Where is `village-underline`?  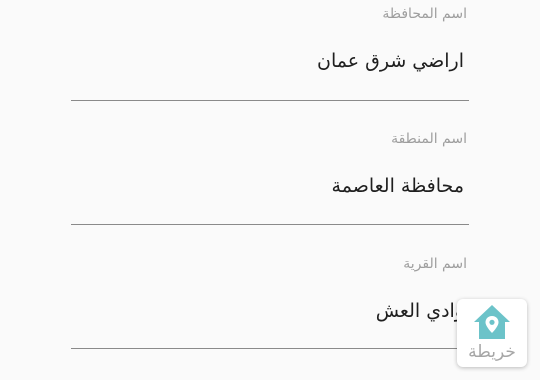 village-underline is located at coordinates (270, 348).